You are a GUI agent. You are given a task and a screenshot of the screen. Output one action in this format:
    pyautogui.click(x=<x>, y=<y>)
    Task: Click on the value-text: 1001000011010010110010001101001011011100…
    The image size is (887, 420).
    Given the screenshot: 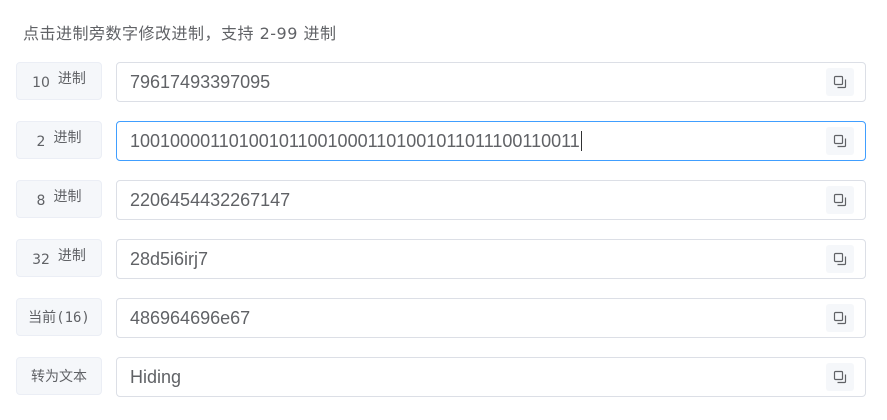 What is the action you would take?
    pyautogui.click(x=355, y=141)
    